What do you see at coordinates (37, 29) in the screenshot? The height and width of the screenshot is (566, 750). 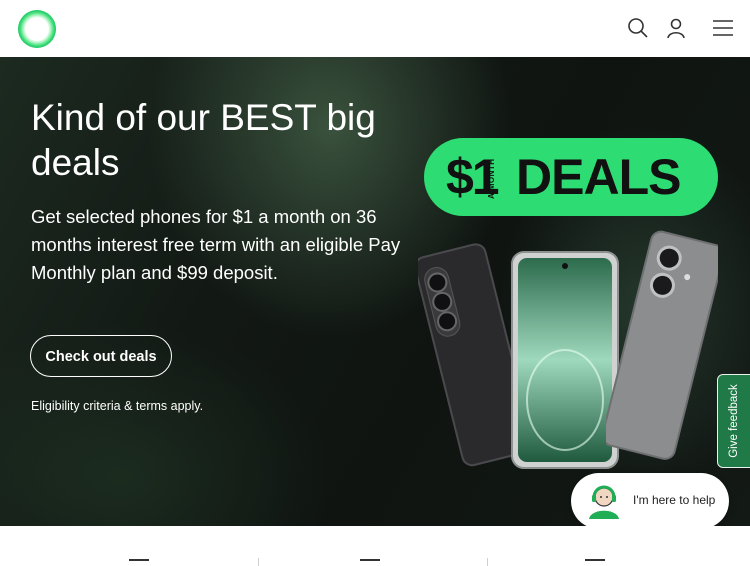 I see `brand-logo` at bounding box center [37, 29].